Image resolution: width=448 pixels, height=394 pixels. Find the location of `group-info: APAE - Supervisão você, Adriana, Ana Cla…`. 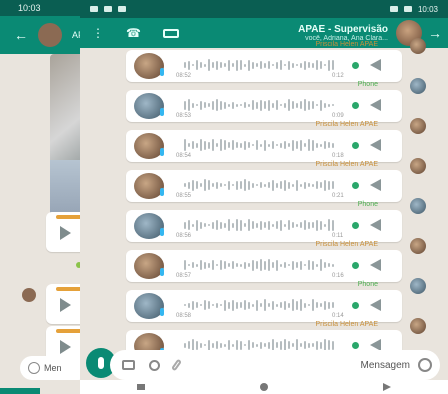

group-info: APAE - Supervisão você, Adriana, Ana Cla… is located at coordinates (343, 33).